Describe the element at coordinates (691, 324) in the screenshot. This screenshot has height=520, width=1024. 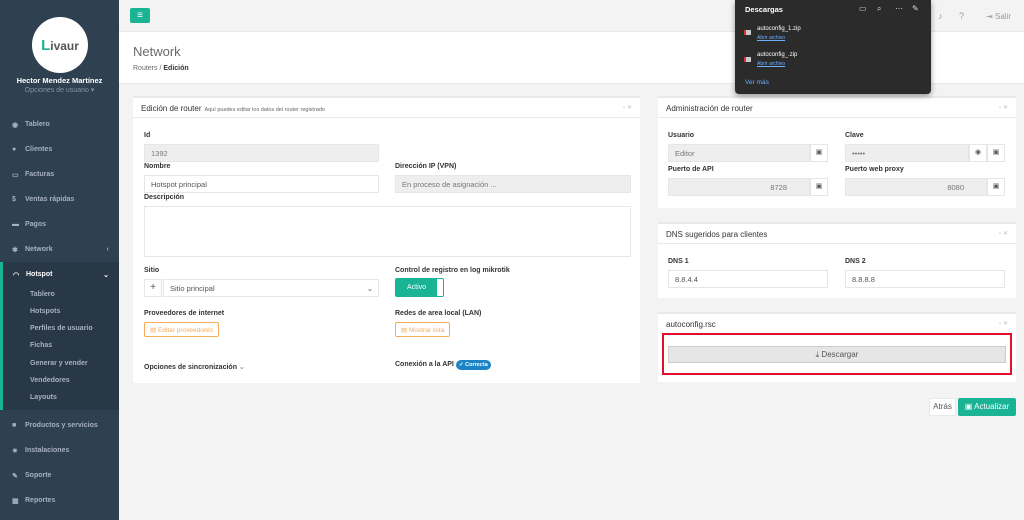
I see `panel-title: autoconfig.rsc` at that location.